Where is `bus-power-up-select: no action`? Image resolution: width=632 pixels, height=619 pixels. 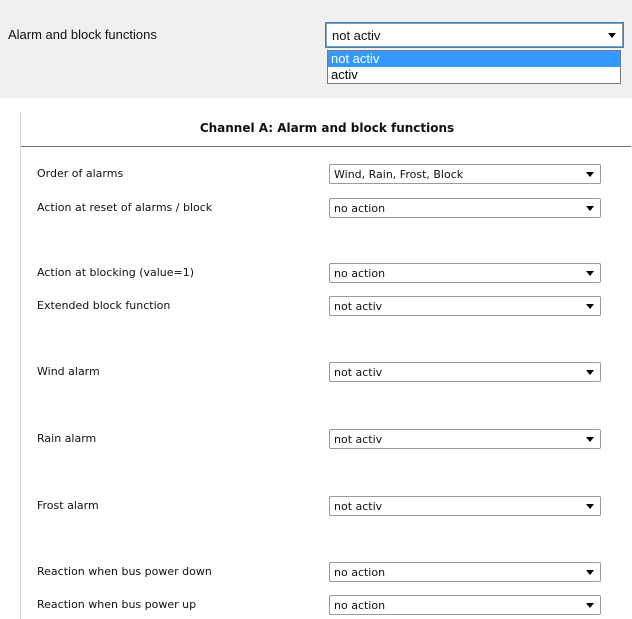
bus-power-up-select: no action is located at coordinates (465, 605).